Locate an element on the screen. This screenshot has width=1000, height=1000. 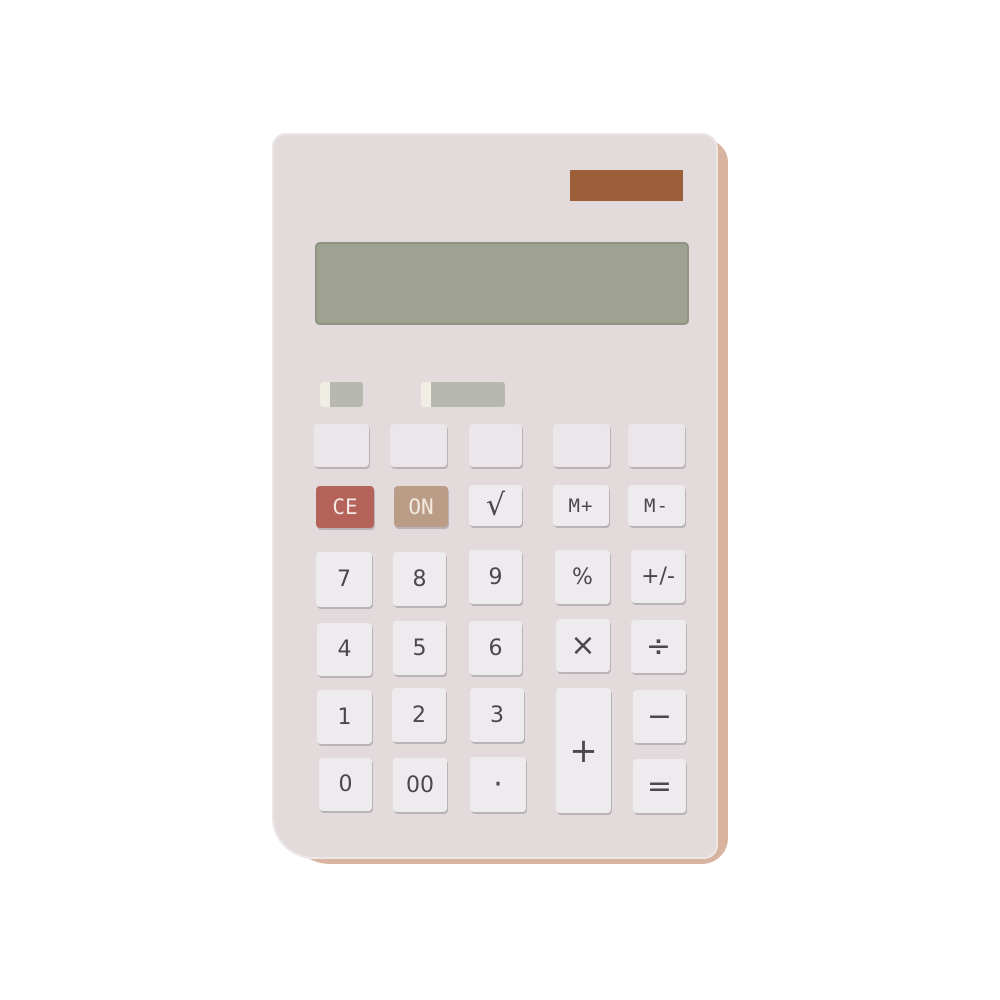
double-zero-button: 00 is located at coordinates (420, 785).